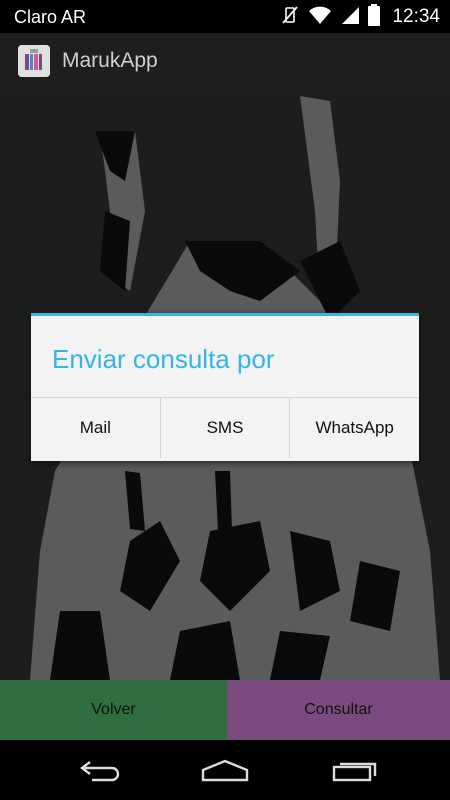 The height and width of the screenshot is (800, 450). Describe the element at coordinates (50, 17) in the screenshot. I see `carrier-name: Claro AR` at that location.